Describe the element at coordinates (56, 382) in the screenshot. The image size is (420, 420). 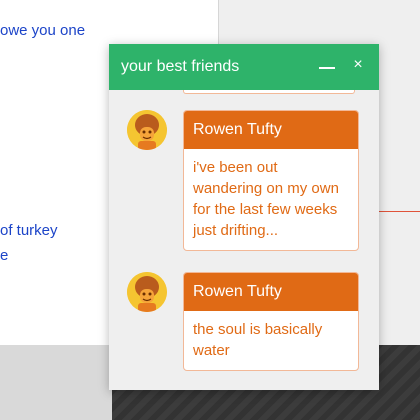
I see `bottom-bar-left` at that location.